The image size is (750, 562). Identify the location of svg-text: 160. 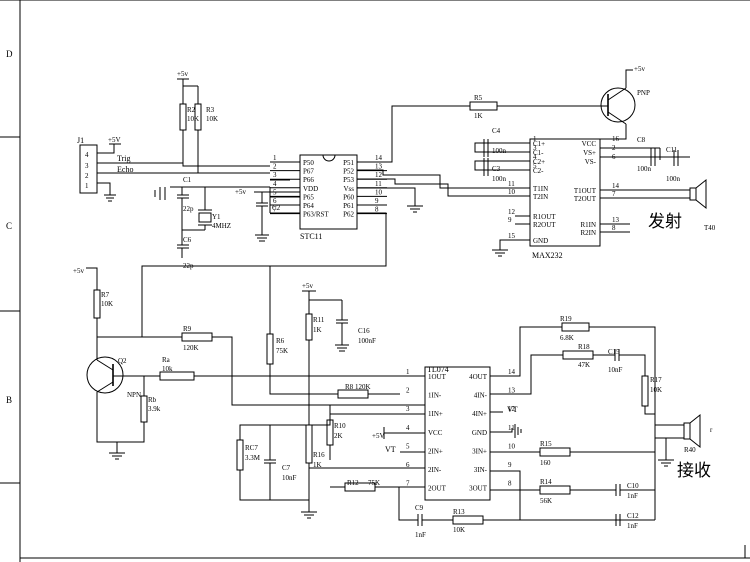
(545, 463).